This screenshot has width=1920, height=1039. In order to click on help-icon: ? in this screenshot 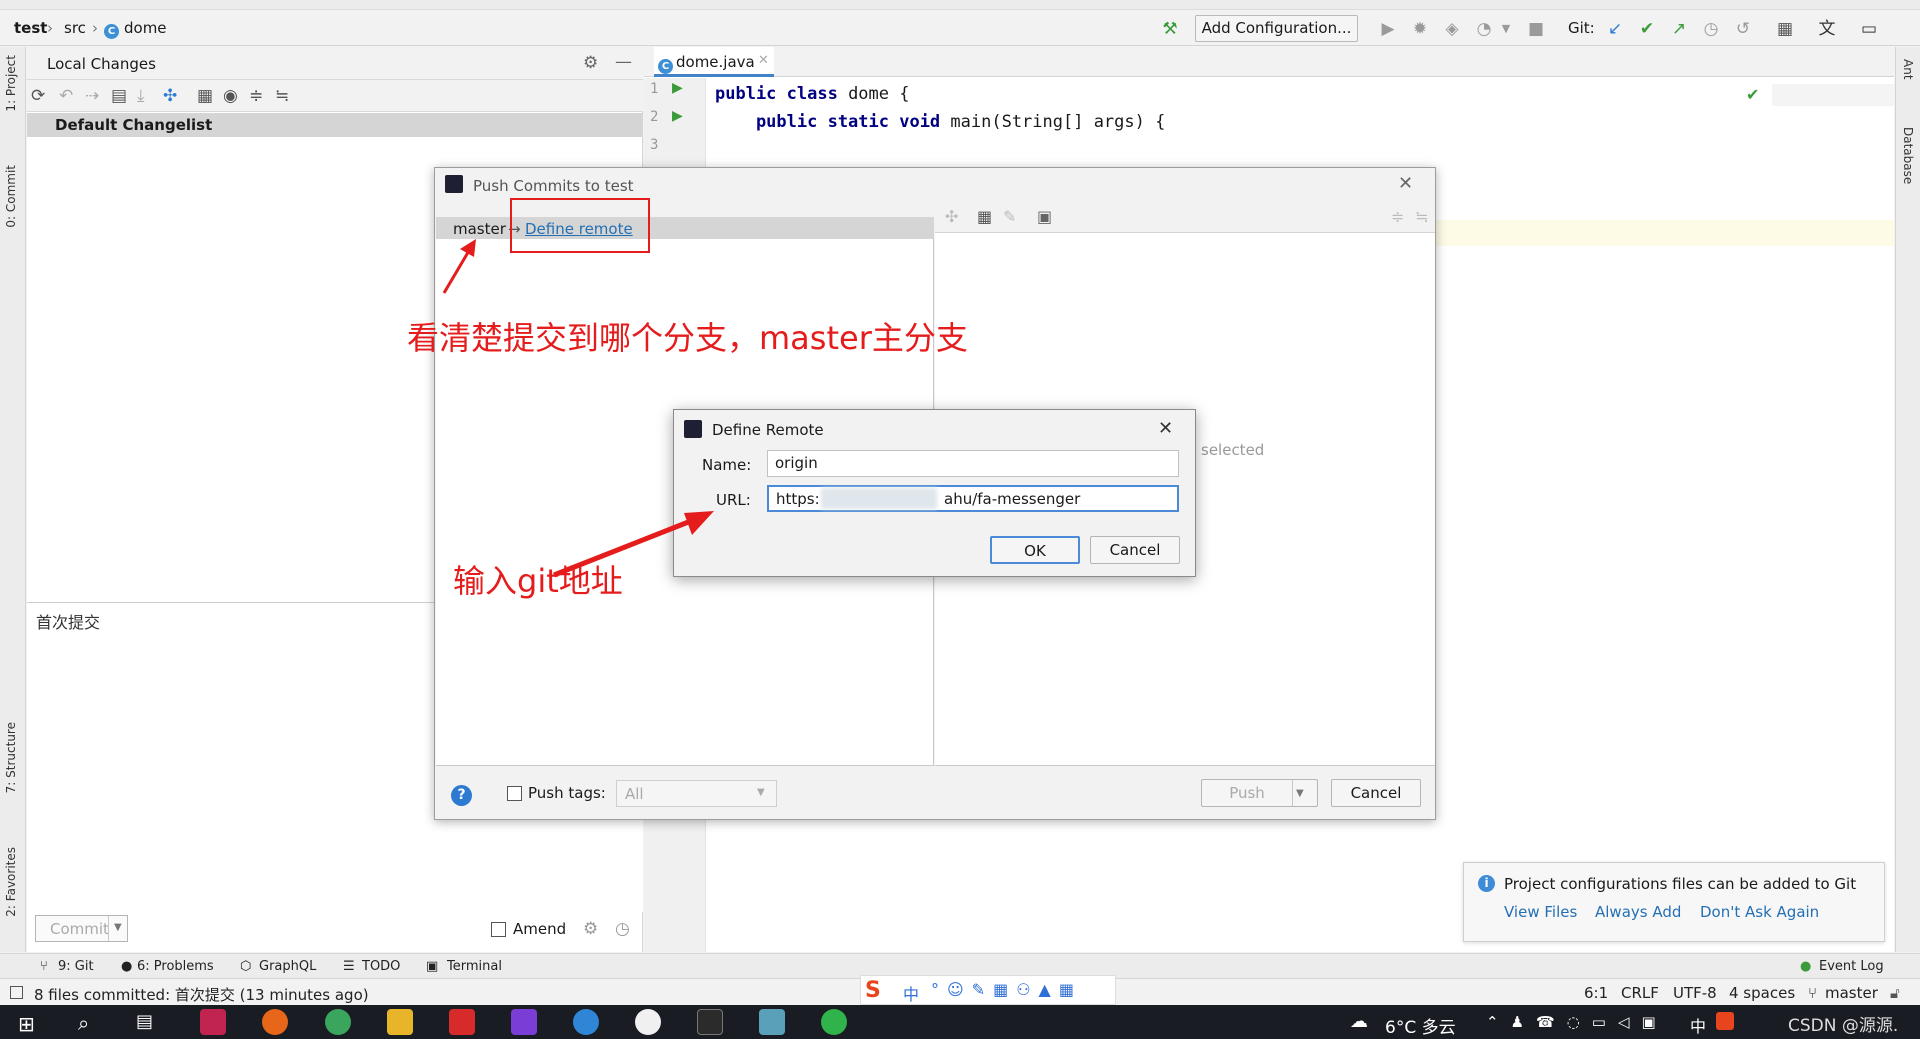, I will do `click(461, 795)`.